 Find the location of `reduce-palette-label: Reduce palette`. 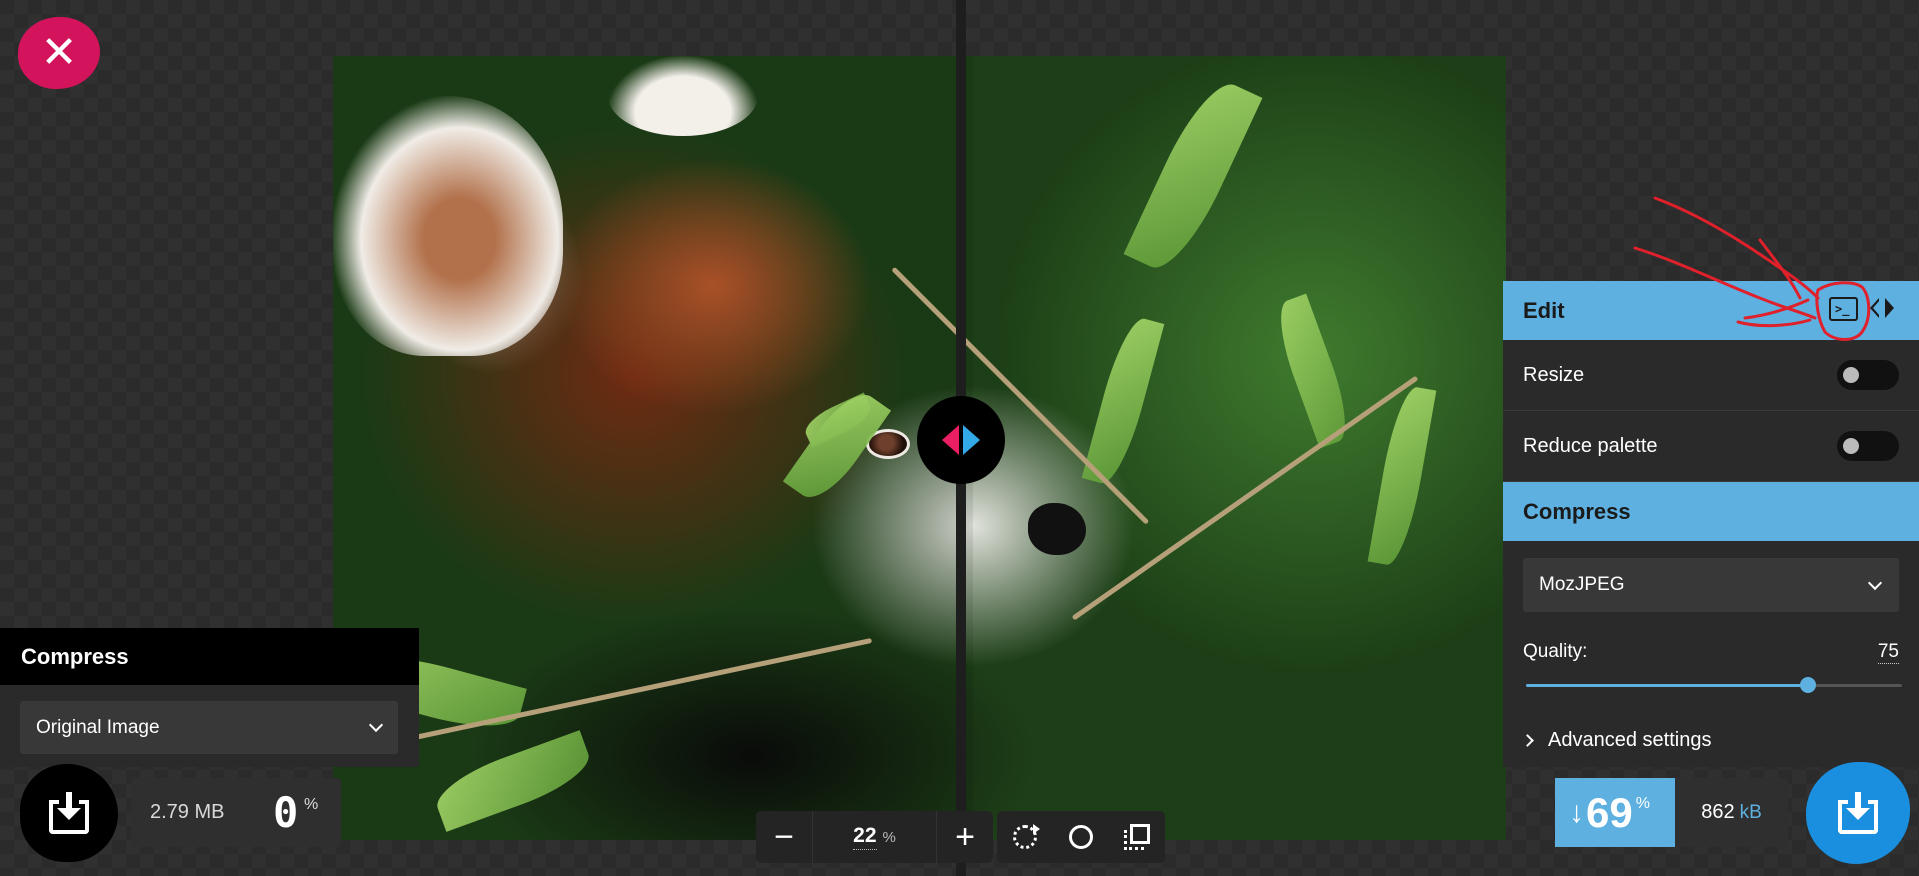

reduce-palette-label: Reduce palette is located at coordinates (1590, 445).